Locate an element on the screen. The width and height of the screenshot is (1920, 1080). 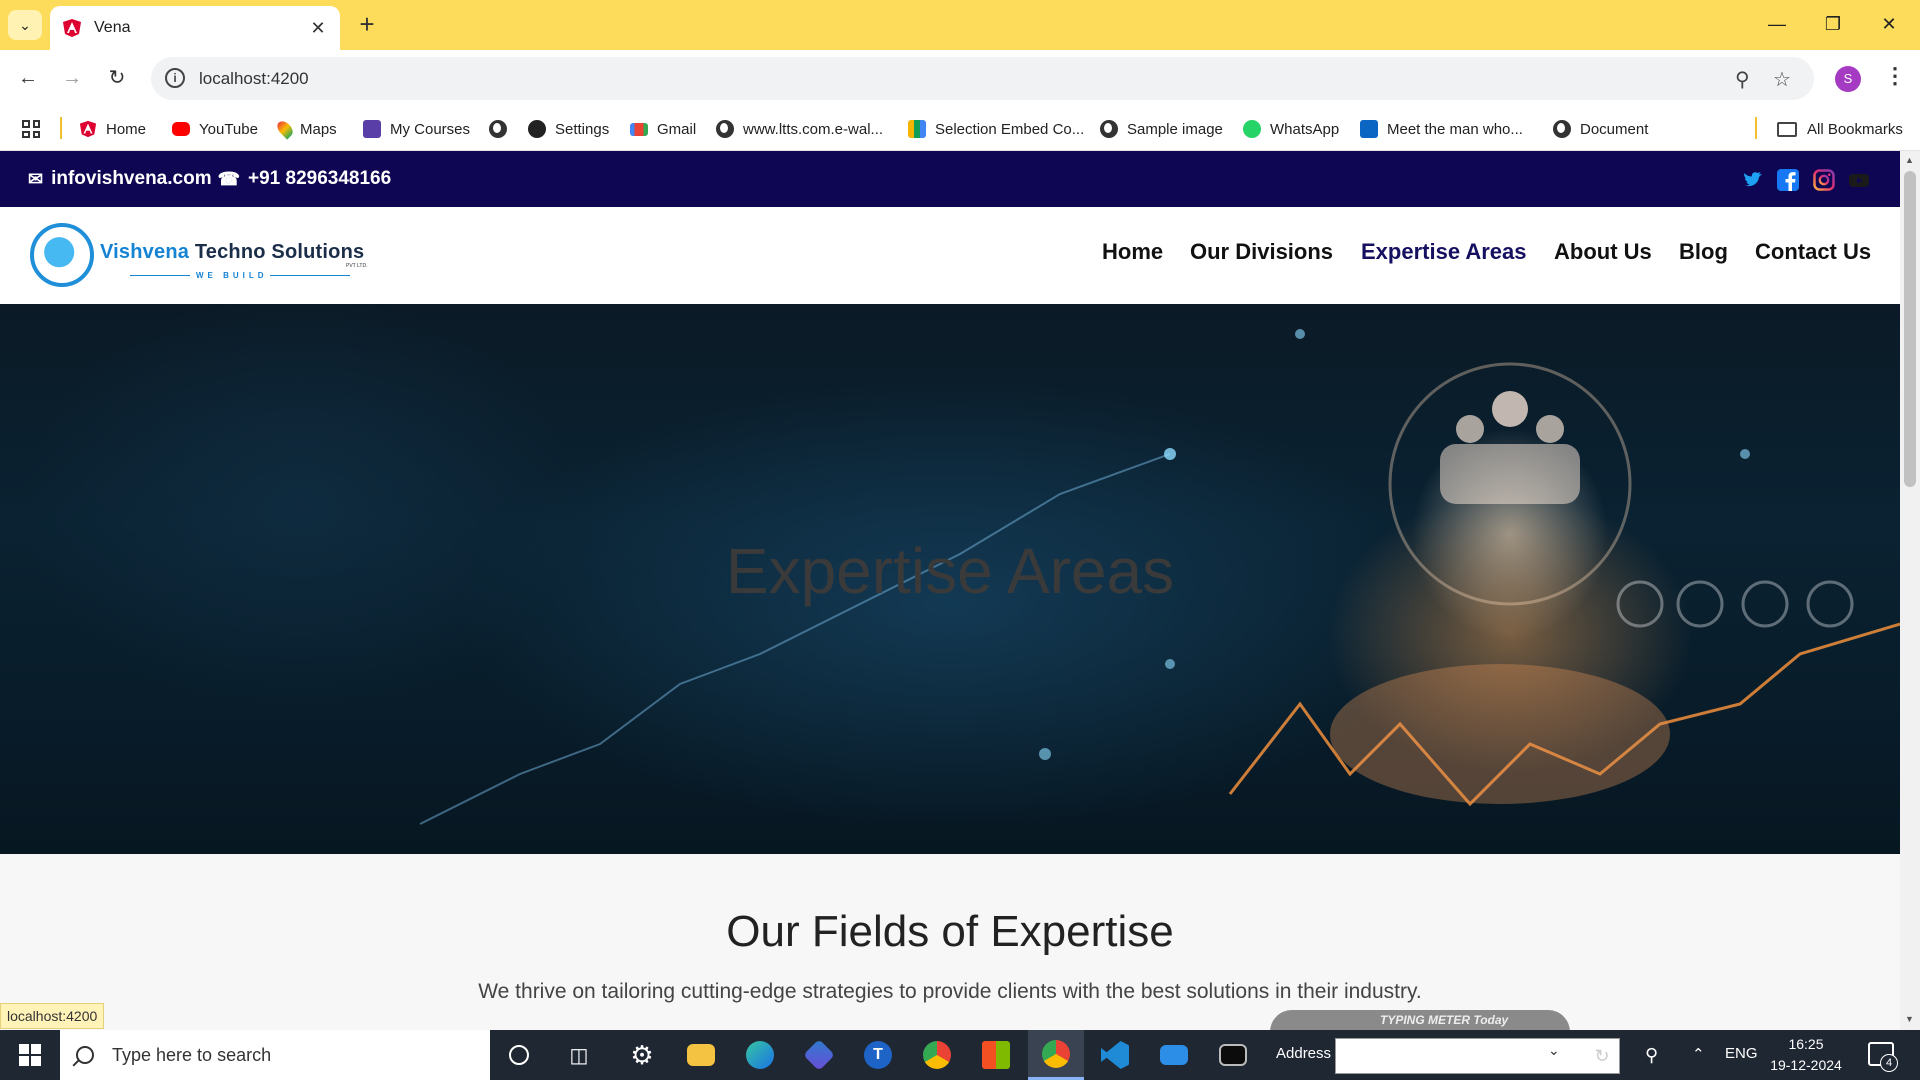
bookmark-maps: Maps is located at coordinates (305, 129).